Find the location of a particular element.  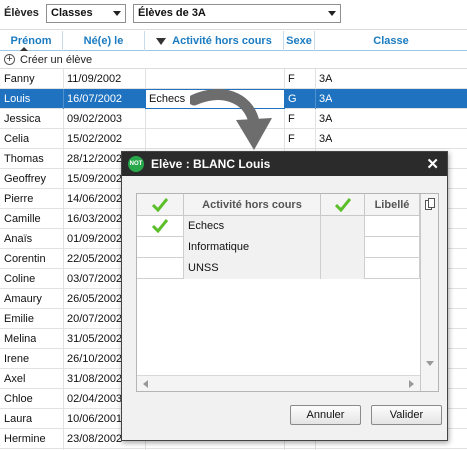

activity-row: Echecs is located at coordinates (278, 226).